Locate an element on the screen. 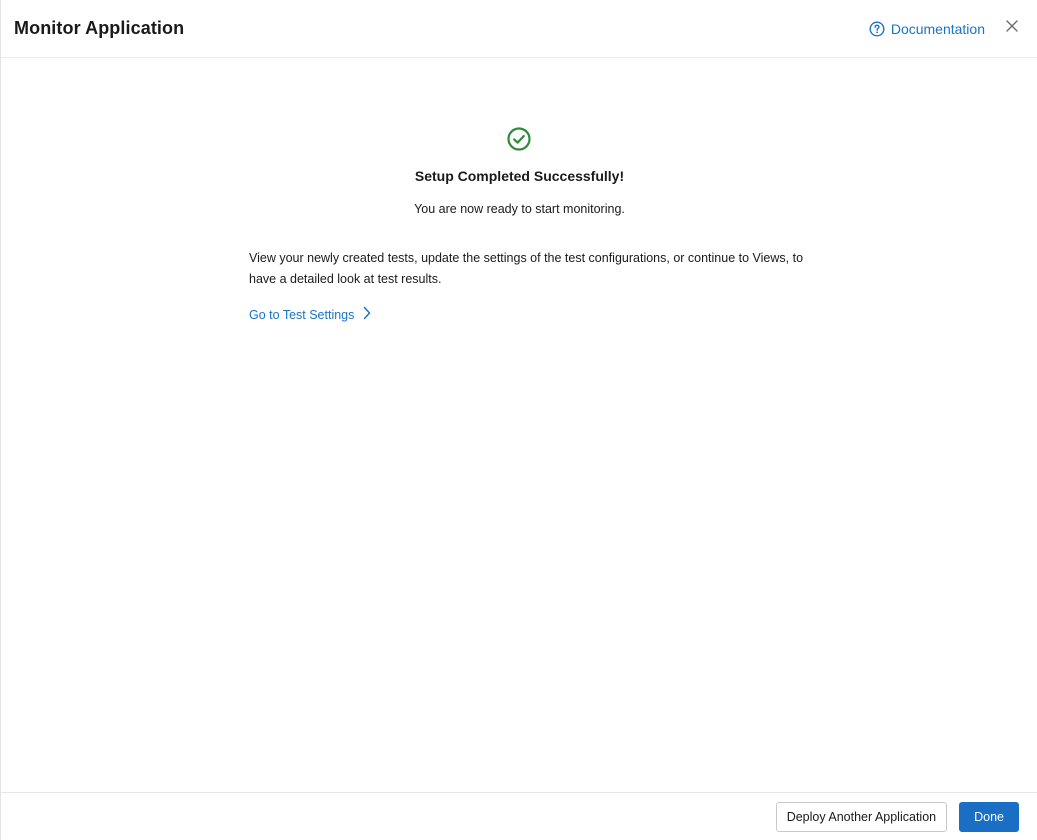  chevron-right-icon is located at coordinates (367, 314).